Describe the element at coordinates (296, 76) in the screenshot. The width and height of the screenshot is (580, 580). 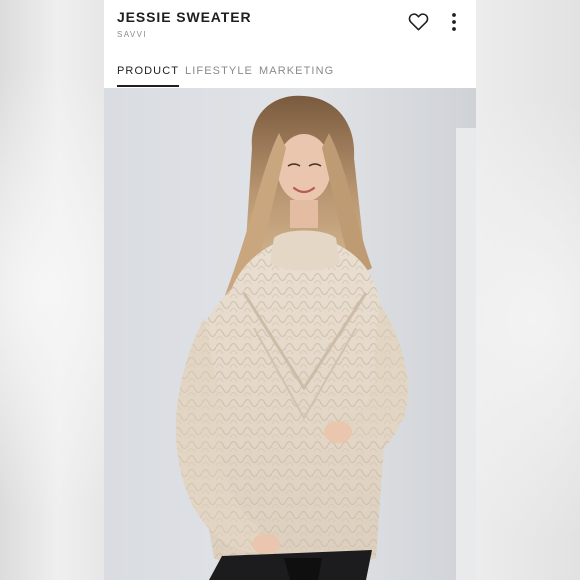
I see `tab-marketing: MARKETING` at that location.